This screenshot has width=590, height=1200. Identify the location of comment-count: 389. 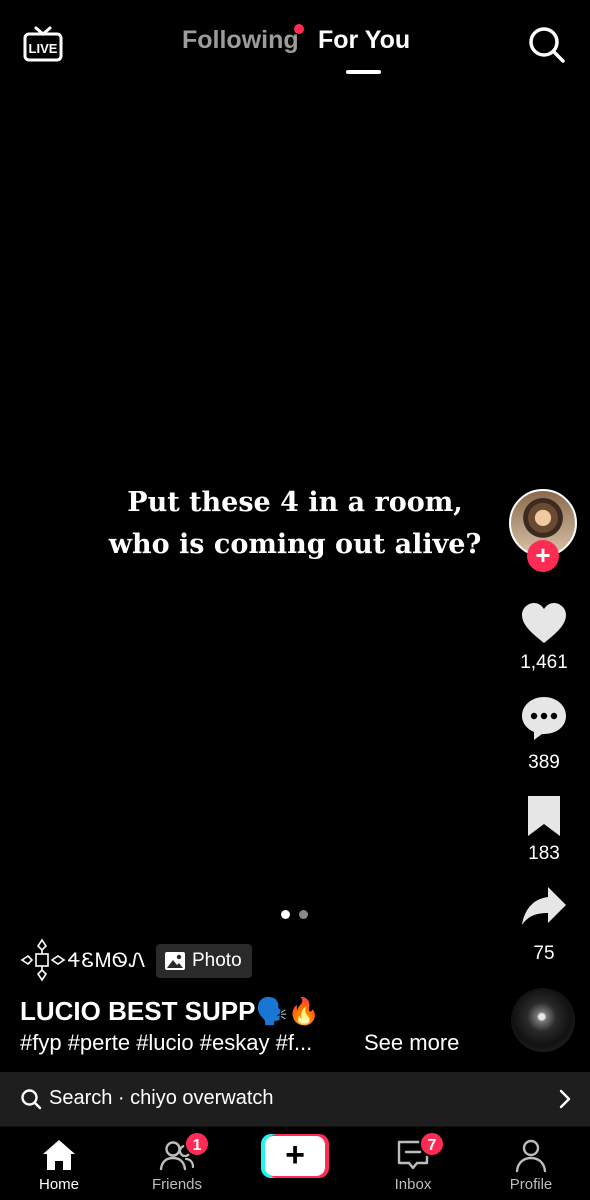
(544, 762).